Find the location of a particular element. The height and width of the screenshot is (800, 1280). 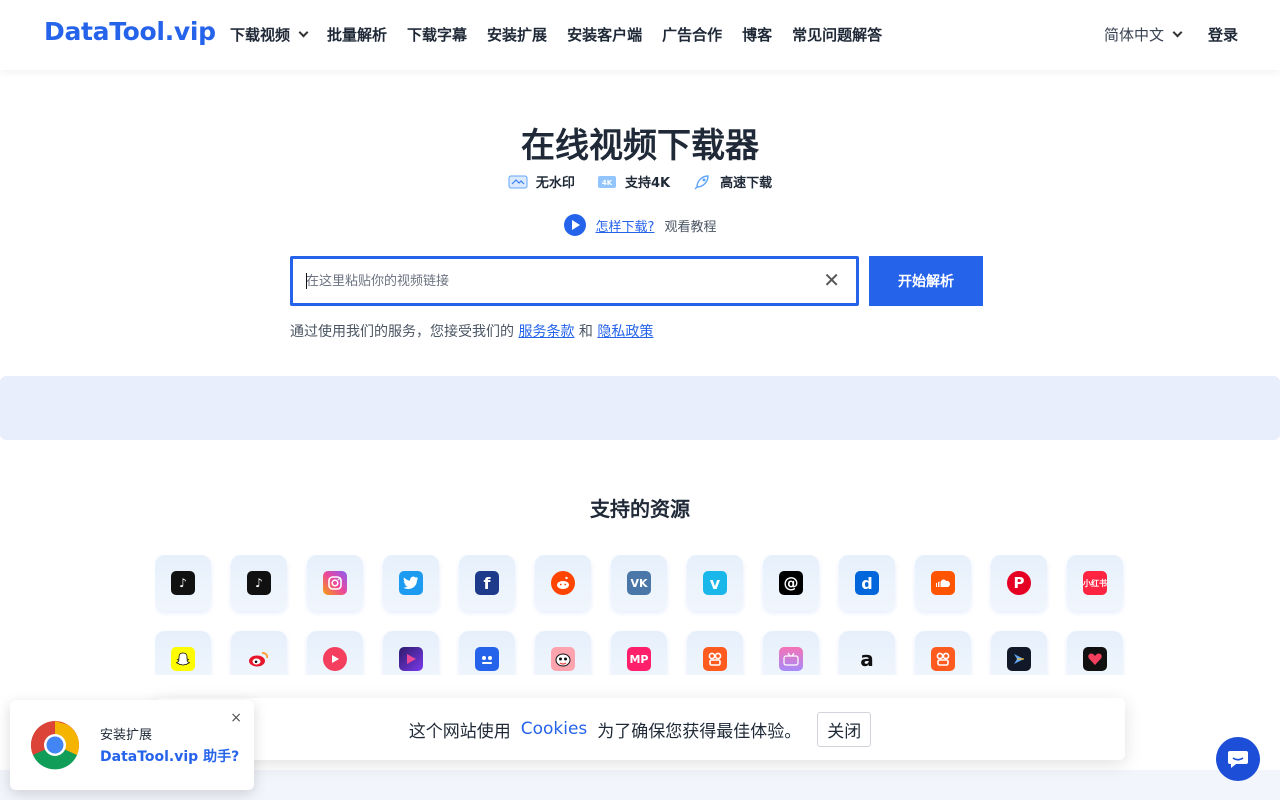

main-nav: 下载视频 批量解析 下载字幕 安装扩展 安装客户端 广告合作 博客 常见问题解答 is located at coordinates (556, 34).